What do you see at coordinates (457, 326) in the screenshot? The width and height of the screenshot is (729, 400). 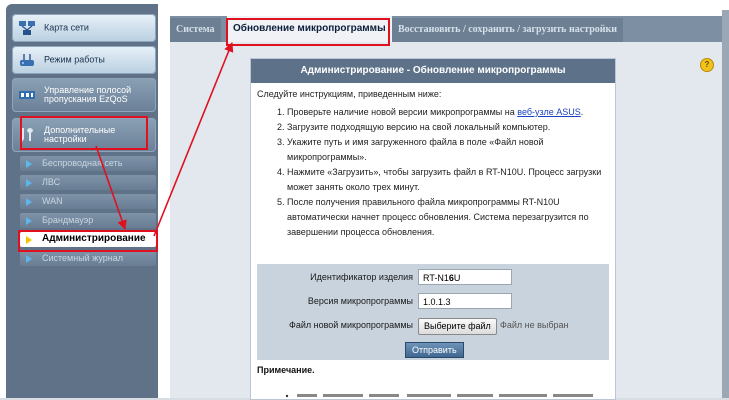 I see `choose-file-button: Выберите файл` at bounding box center [457, 326].